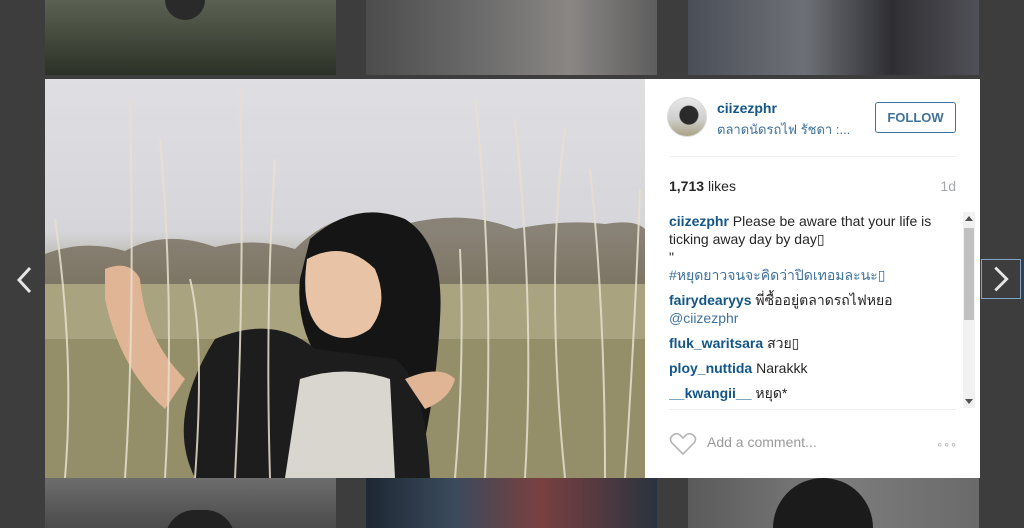 Image resolution: width=1024 pixels, height=528 pixels. Describe the element at coordinates (747, 108) in the screenshot. I see `post-username-link: ciizezphr` at that location.